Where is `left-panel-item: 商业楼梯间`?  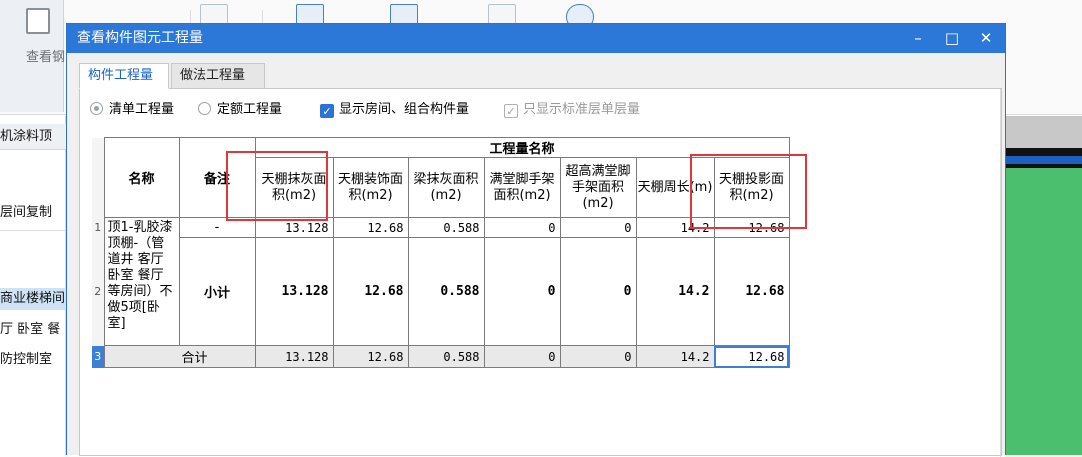
left-panel-item: 商业楼梯间 is located at coordinates (33, 299).